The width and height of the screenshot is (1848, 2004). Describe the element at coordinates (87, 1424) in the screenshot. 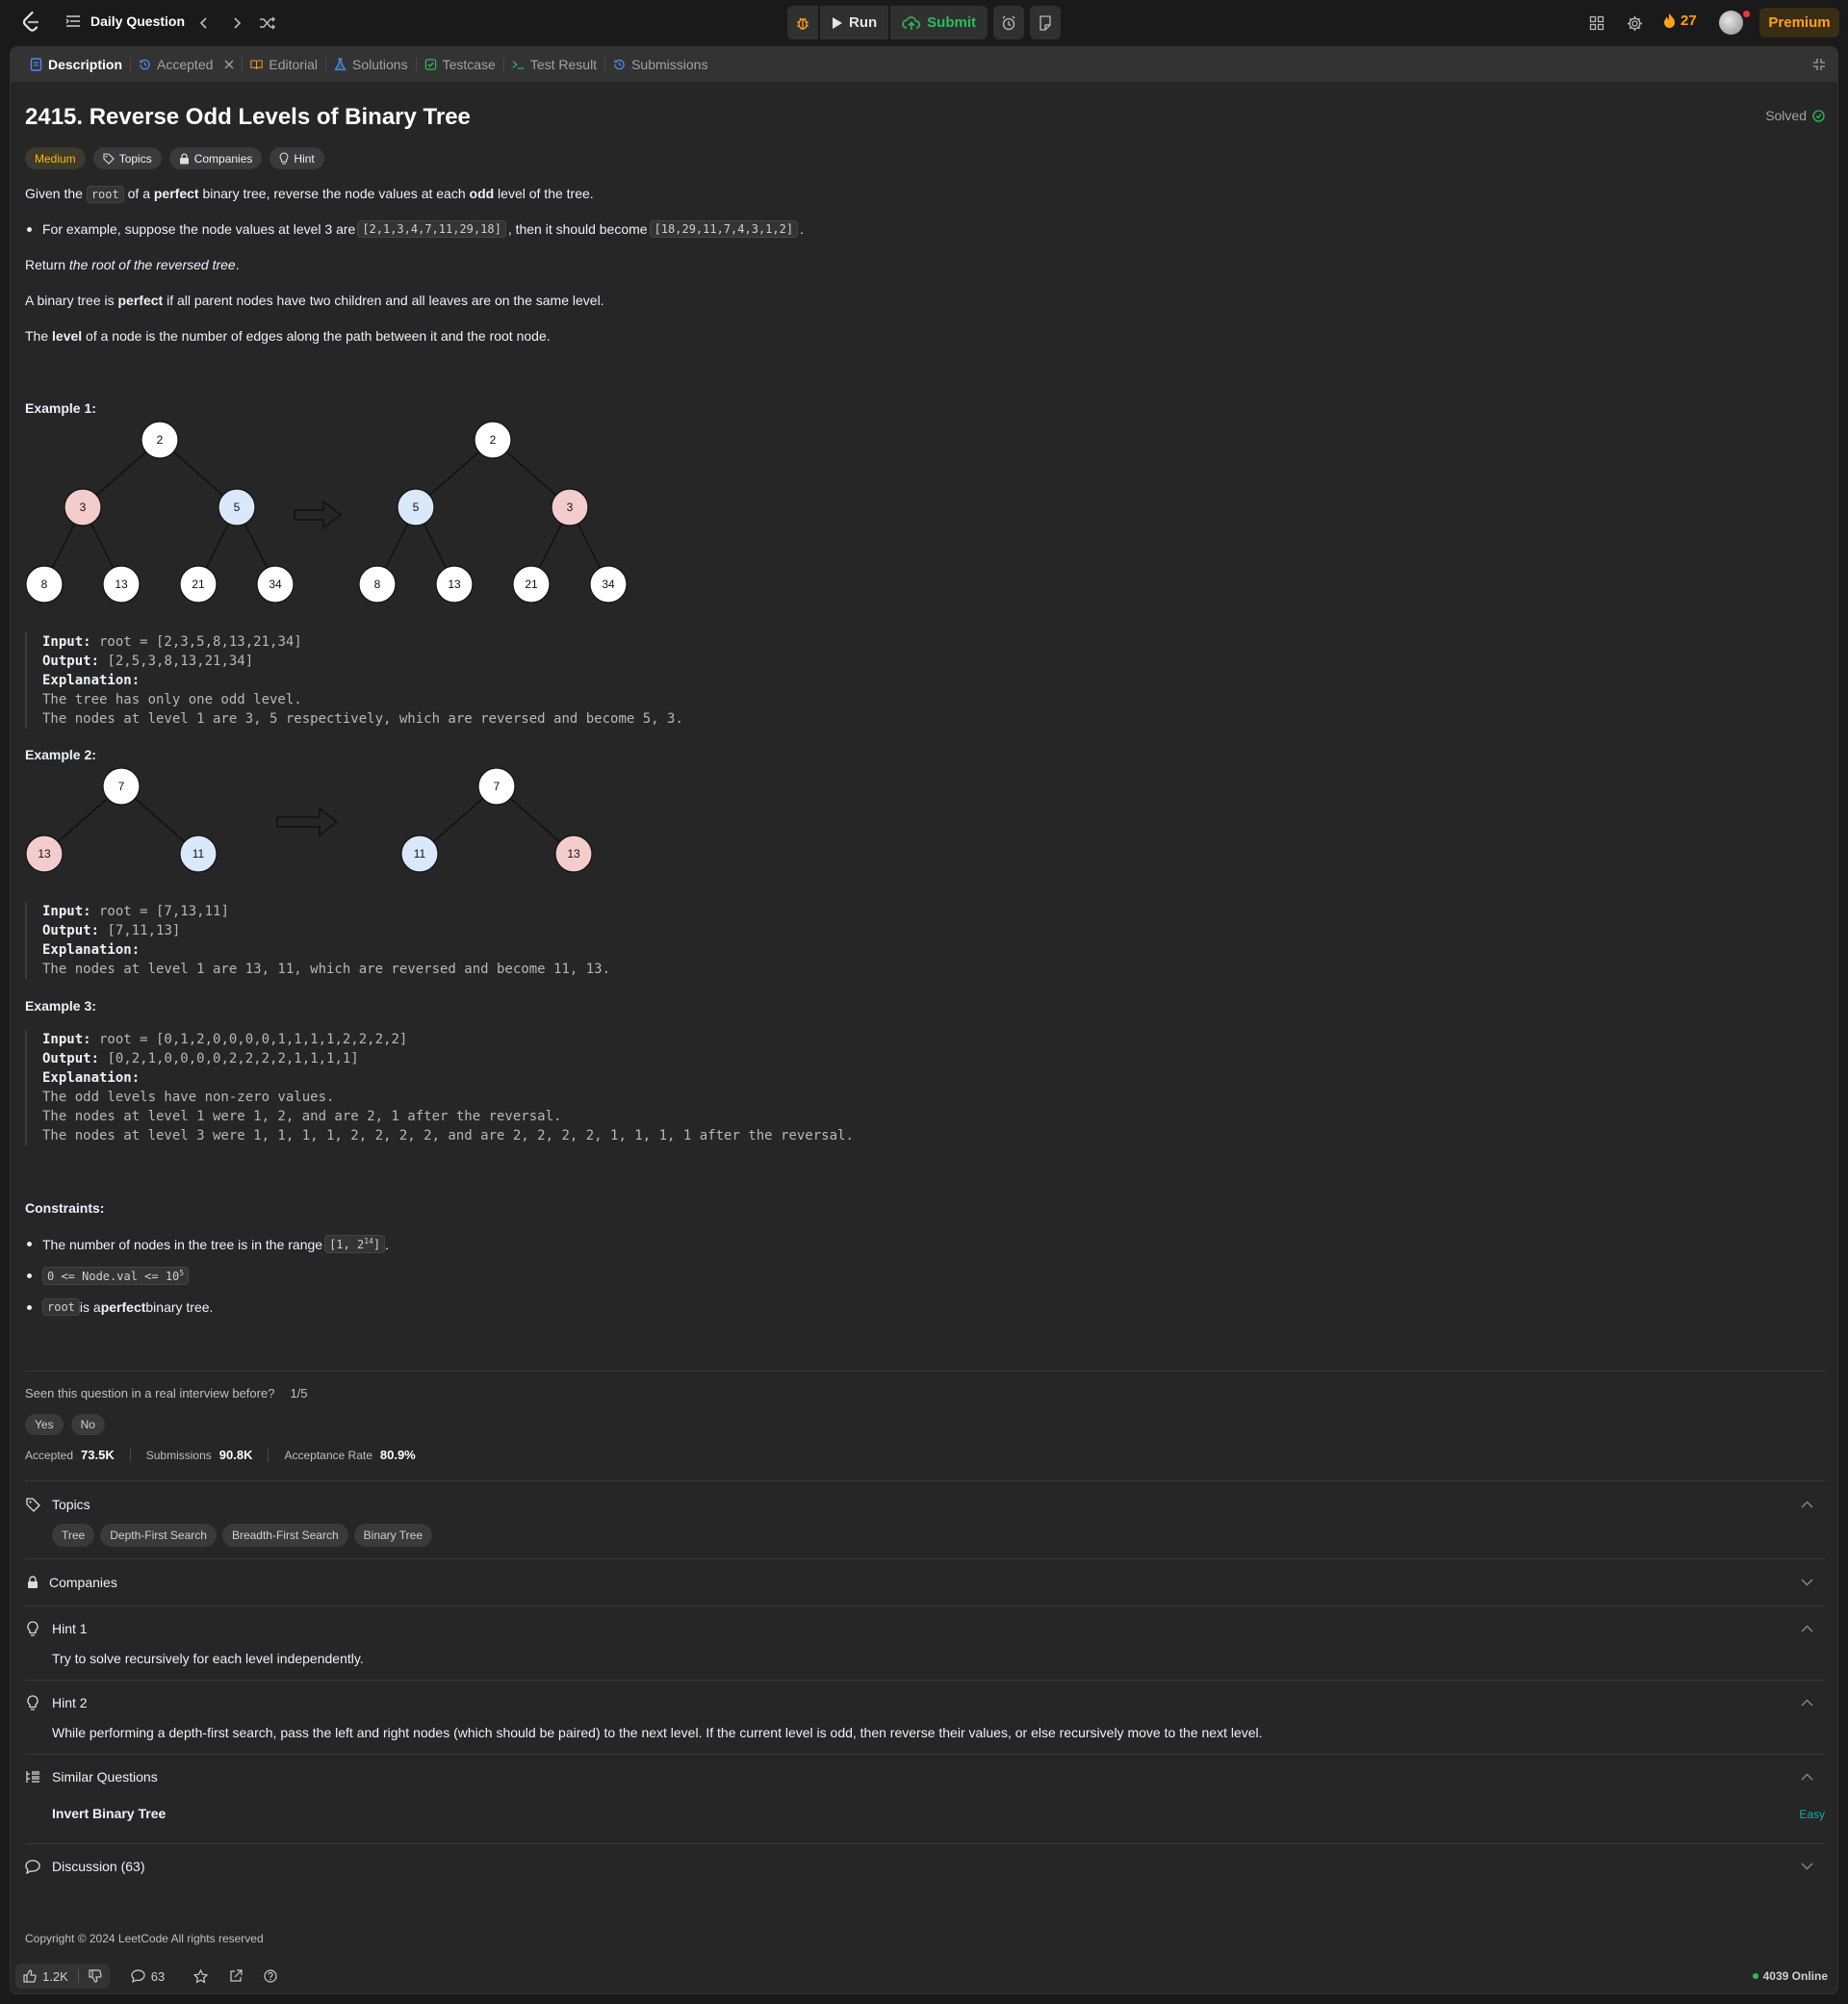

I see `no-button: No` at that location.